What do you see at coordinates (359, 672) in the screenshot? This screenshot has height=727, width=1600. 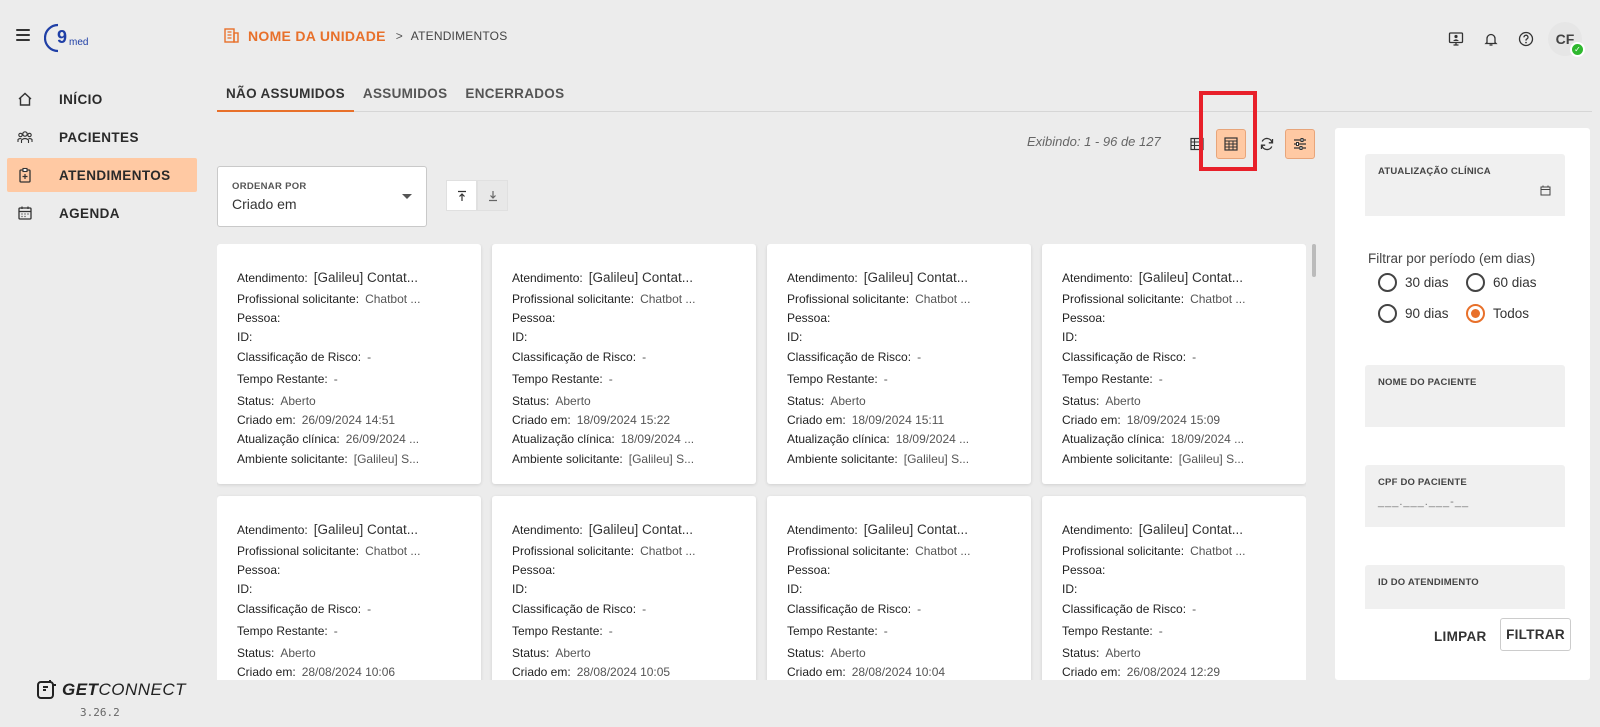 I see `card-field-criado: Criado em: 28/08/2024 10:06` at bounding box center [359, 672].